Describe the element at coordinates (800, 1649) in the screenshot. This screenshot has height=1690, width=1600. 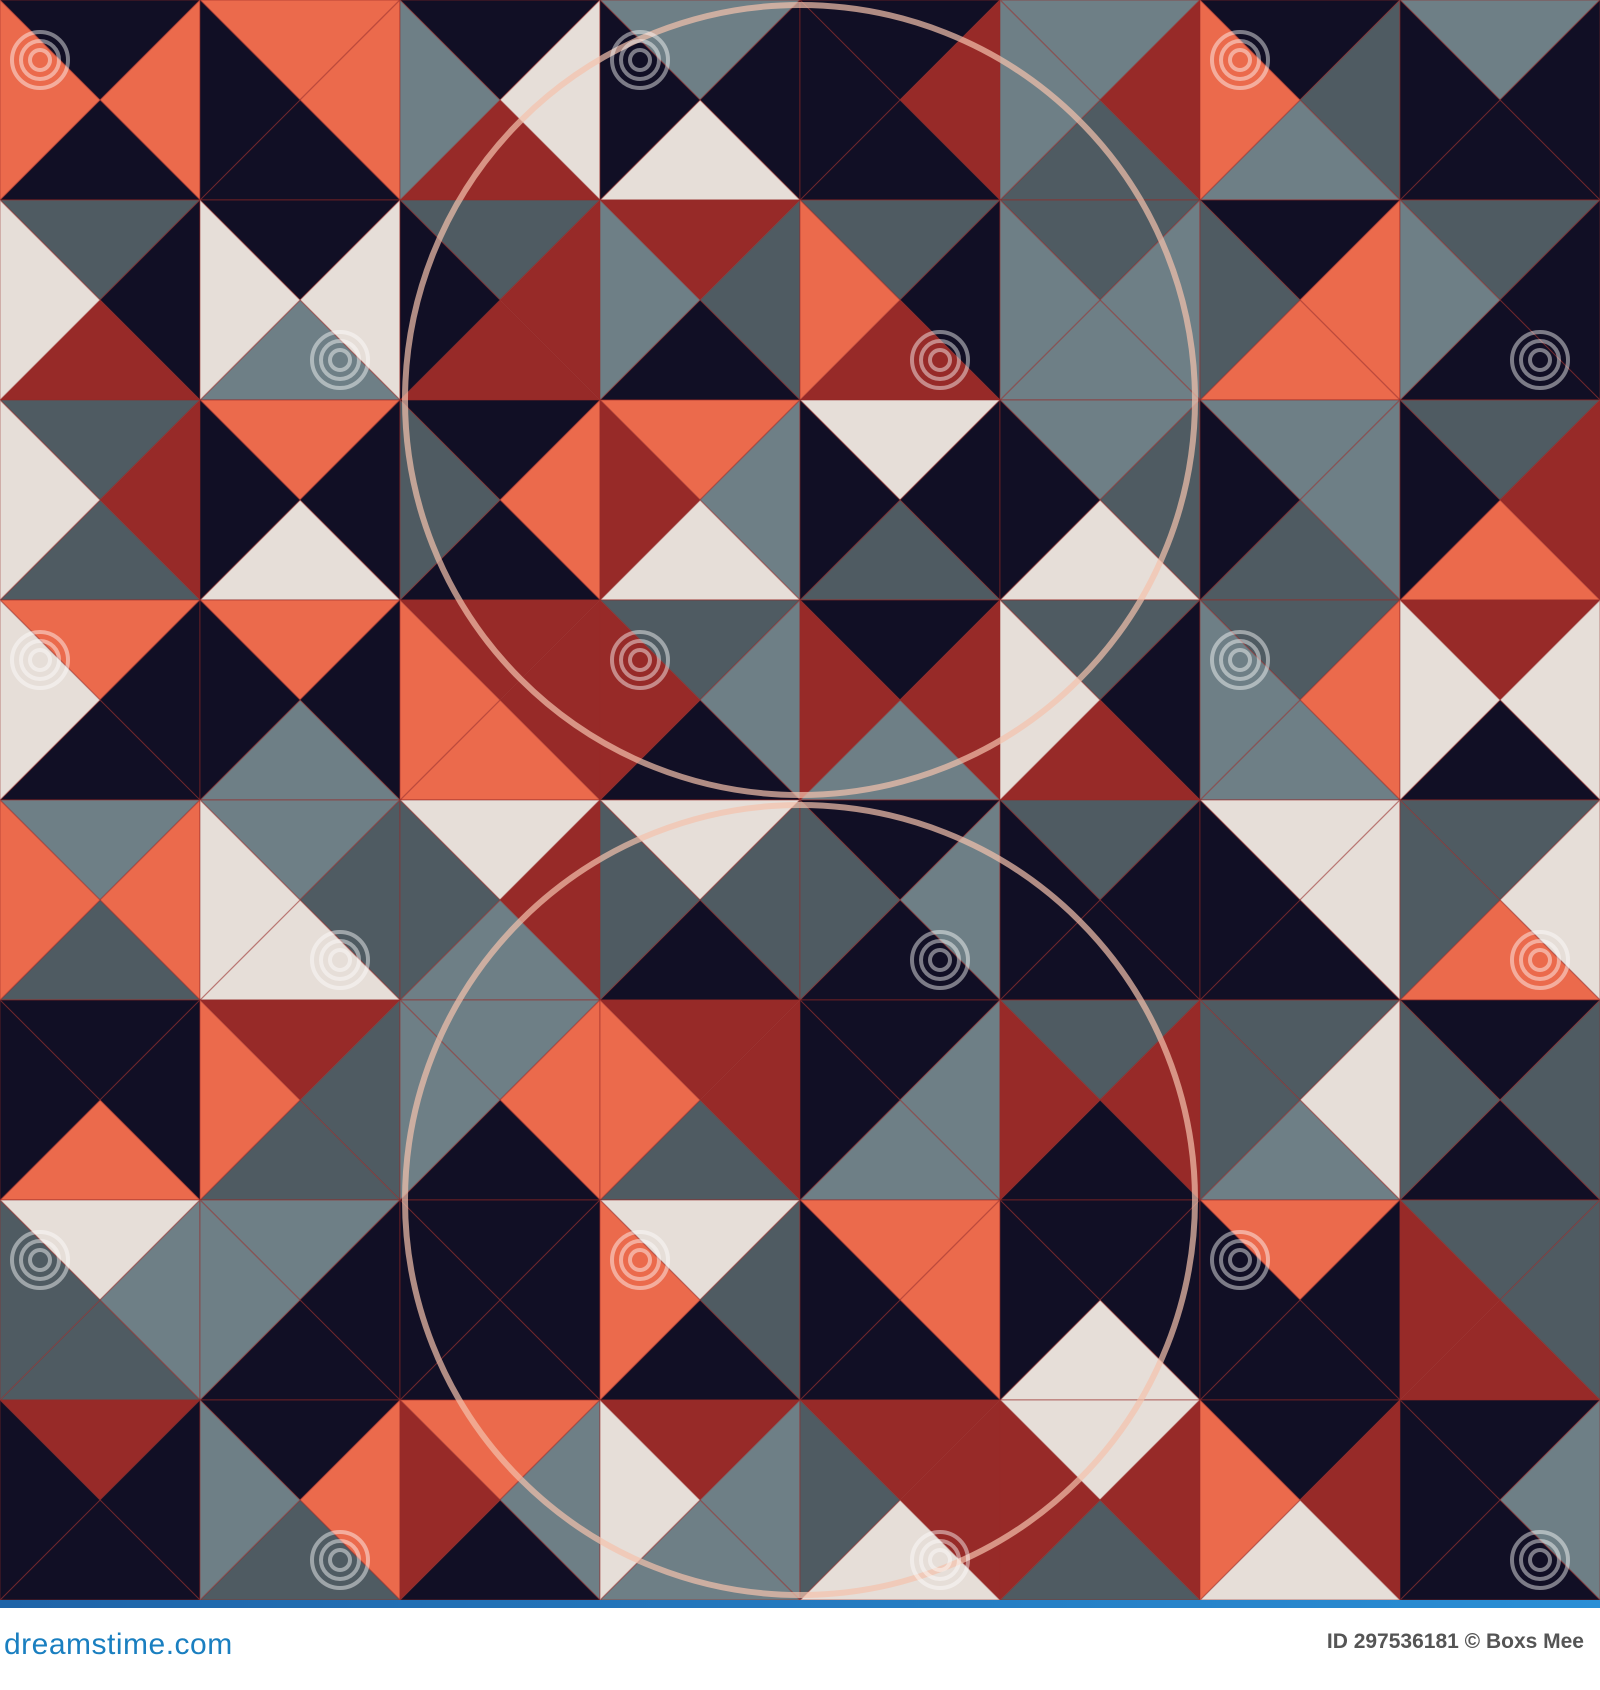
I see `footer: dreamstime.com ID 297536181 © Boxs Mee` at that location.